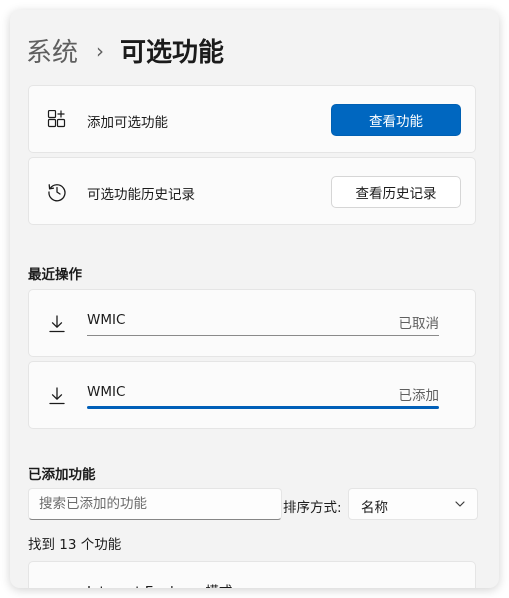  Describe the element at coordinates (55, 275) in the screenshot. I see `recent-section-title: 最近操作` at that location.